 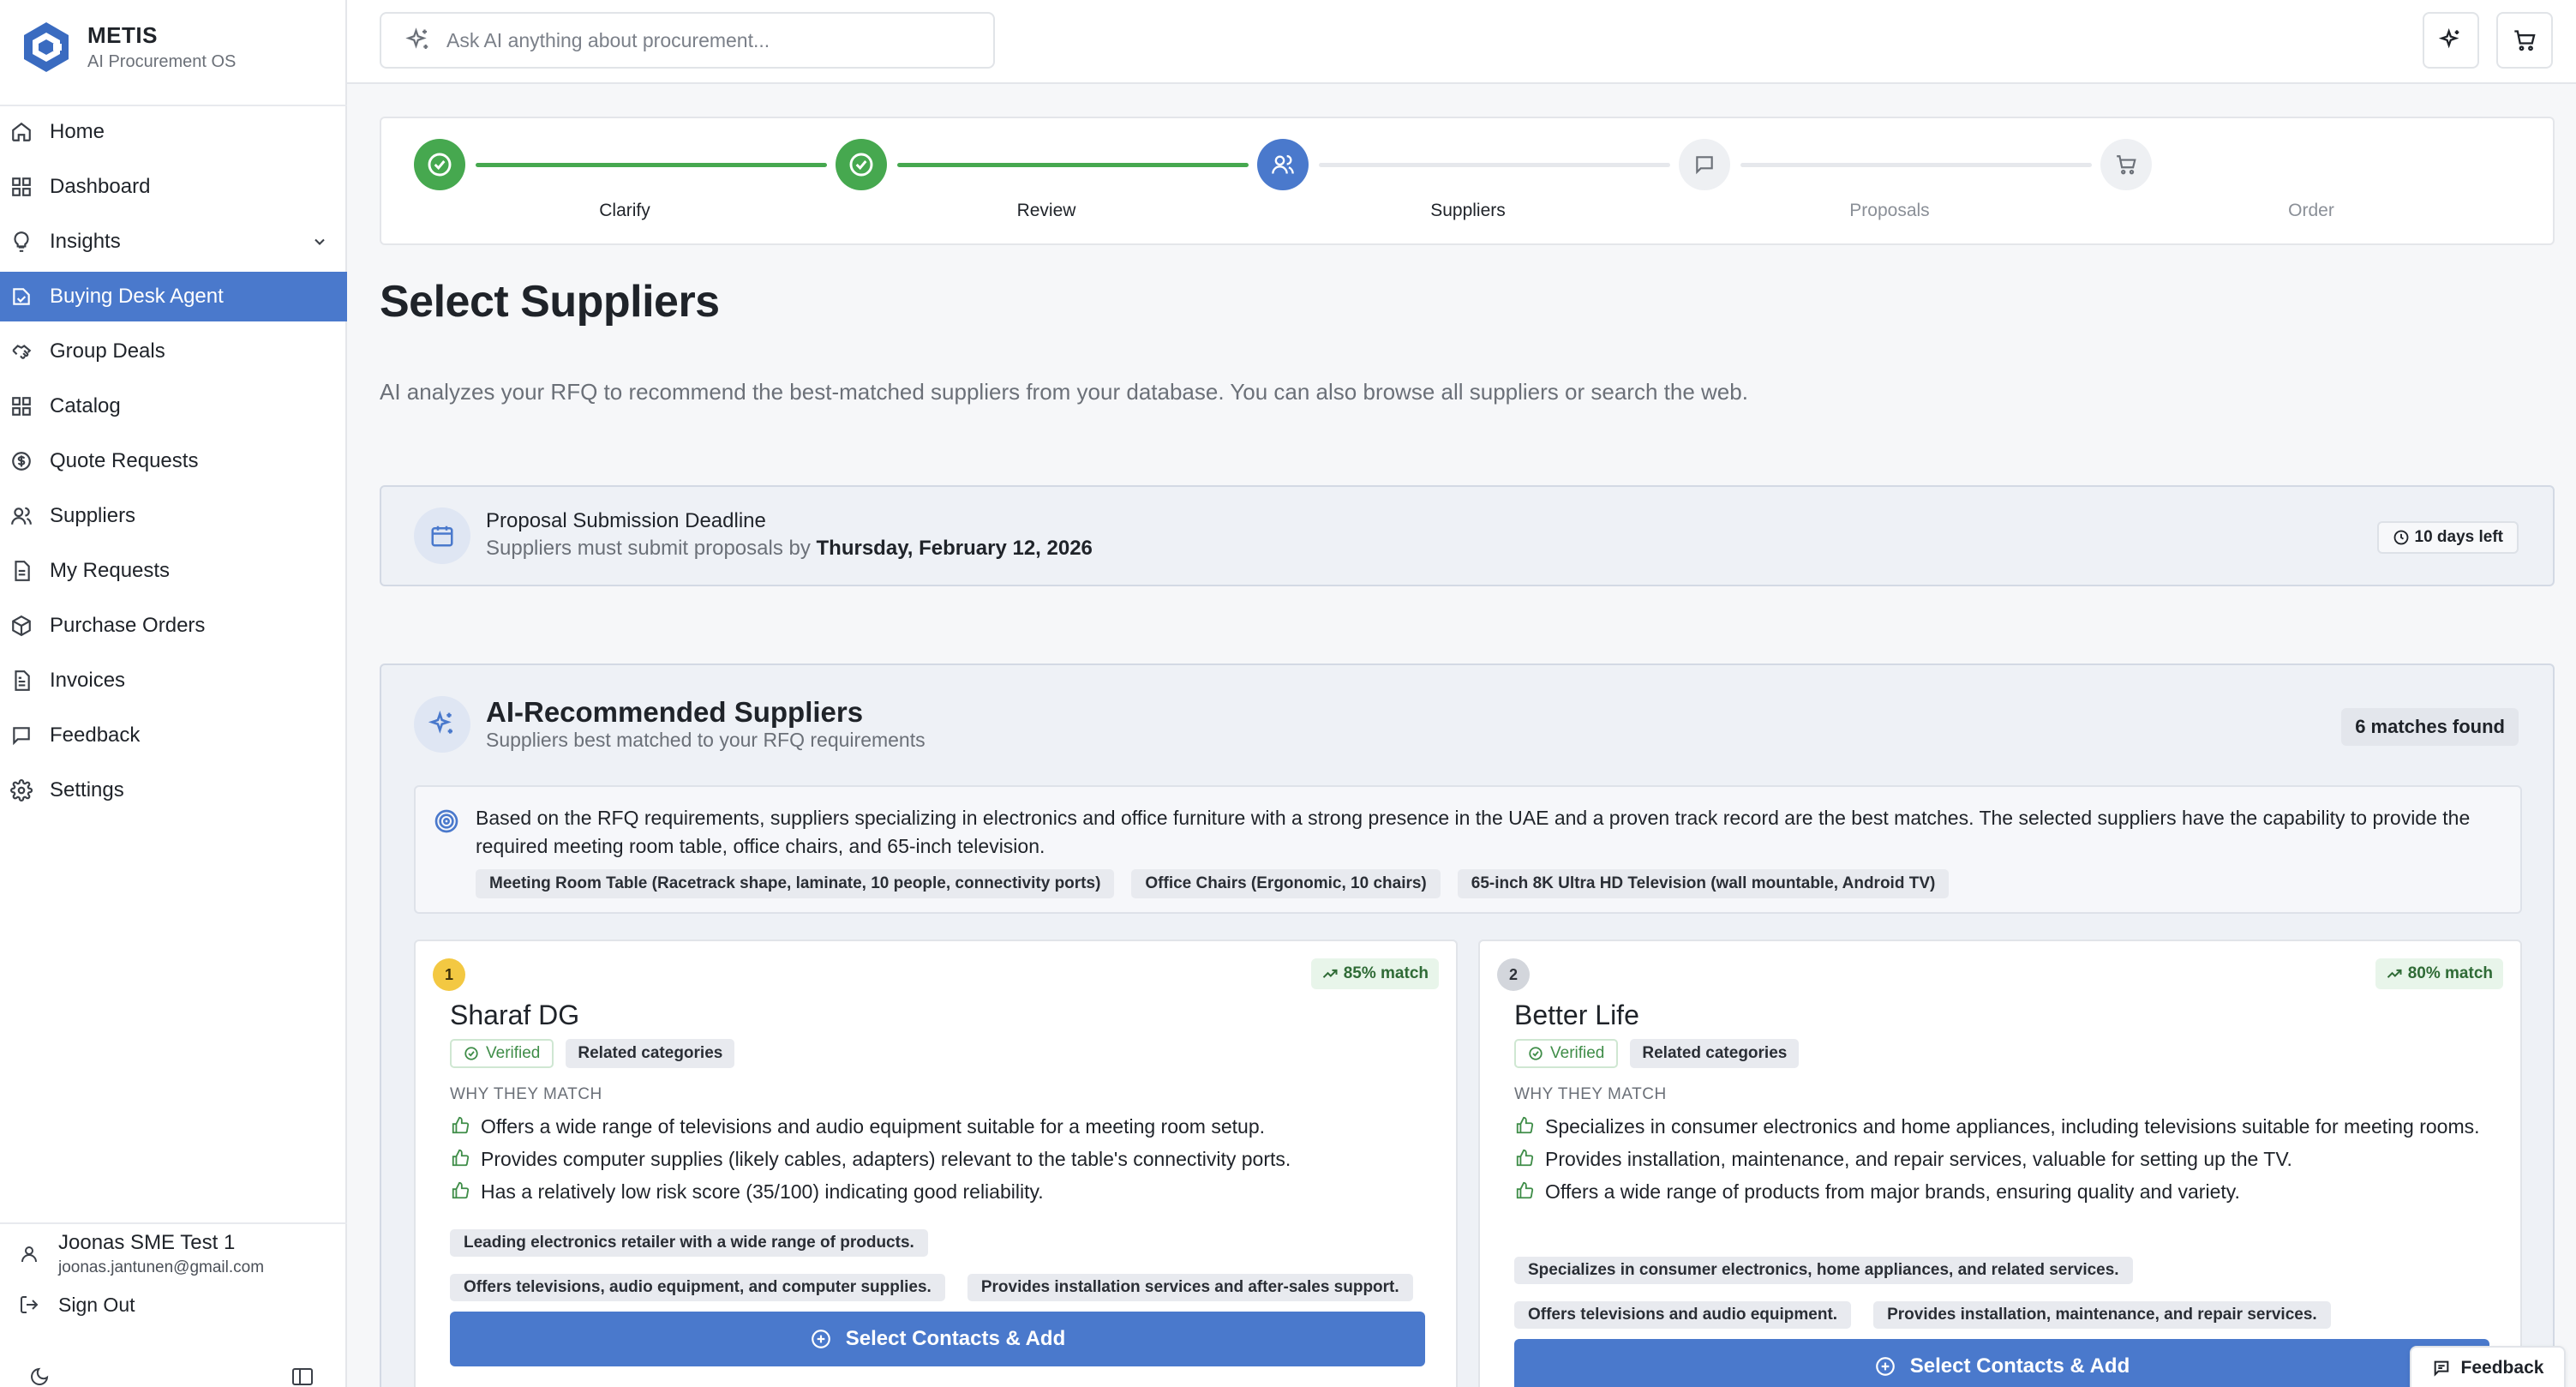 I want to click on step-suppliers, so click(x=1283, y=164).